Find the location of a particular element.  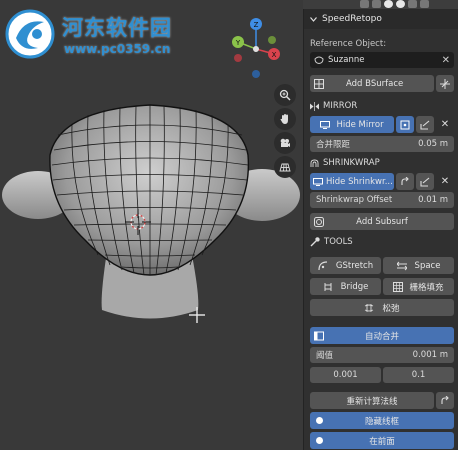

merge-threshold-field: 阈值 0.001 m is located at coordinates (382, 355).